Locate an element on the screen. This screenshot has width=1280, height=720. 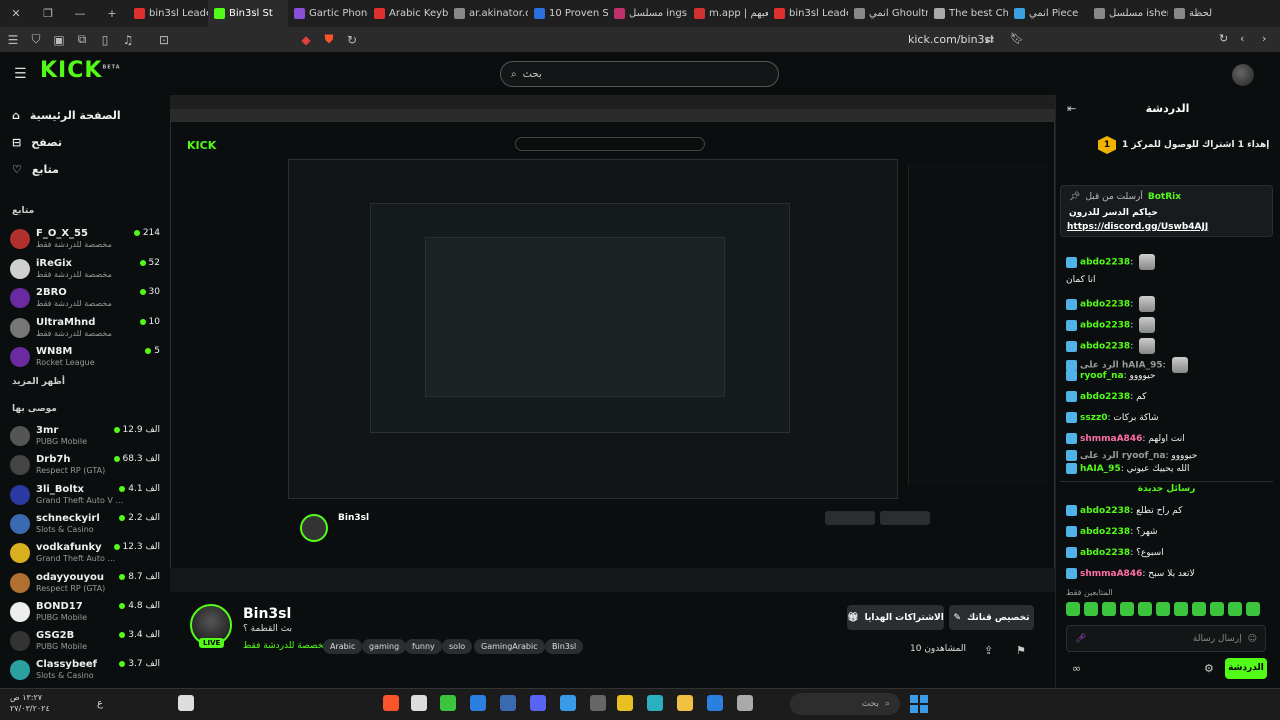
bookmark-icon: 🔖︎ is located at coordinates (1017, 38).